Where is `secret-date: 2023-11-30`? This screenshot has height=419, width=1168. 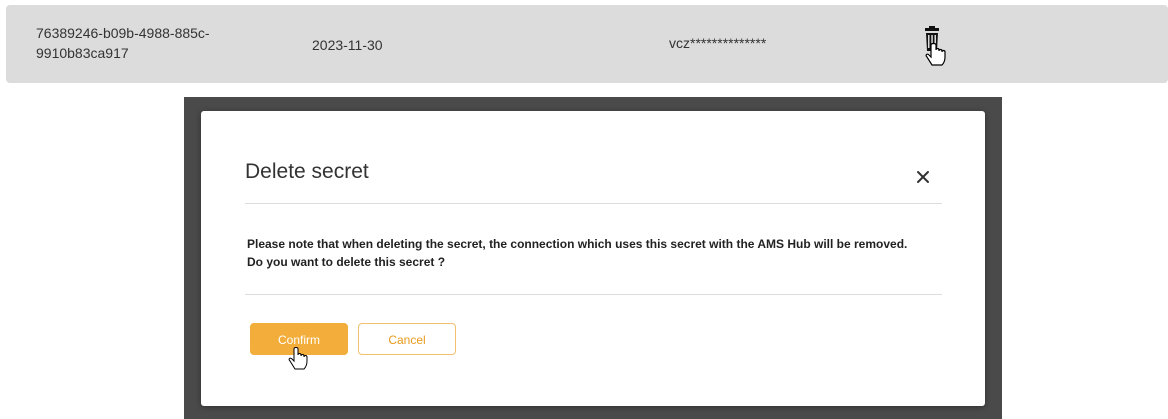
secret-date: 2023-11-30 is located at coordinates (347, 45).